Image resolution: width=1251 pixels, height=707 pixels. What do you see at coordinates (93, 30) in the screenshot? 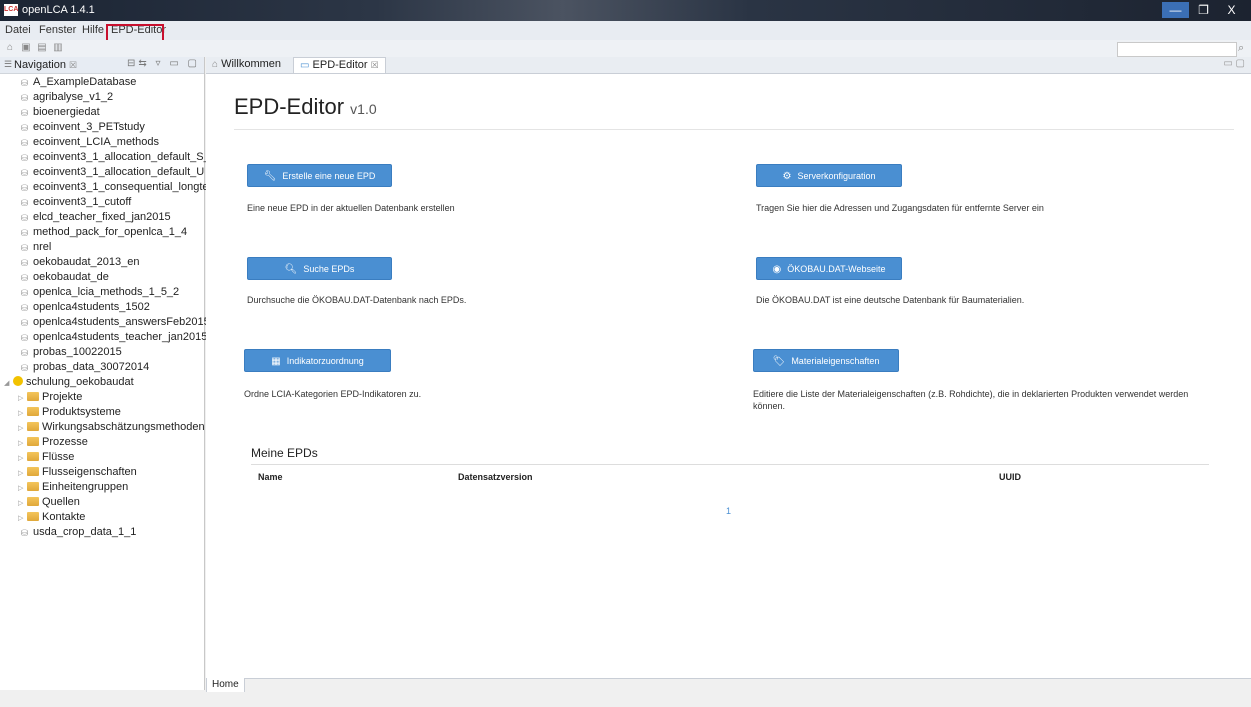
I see `menu-hilfe: Hilfe` at bounding box center [93, 30].